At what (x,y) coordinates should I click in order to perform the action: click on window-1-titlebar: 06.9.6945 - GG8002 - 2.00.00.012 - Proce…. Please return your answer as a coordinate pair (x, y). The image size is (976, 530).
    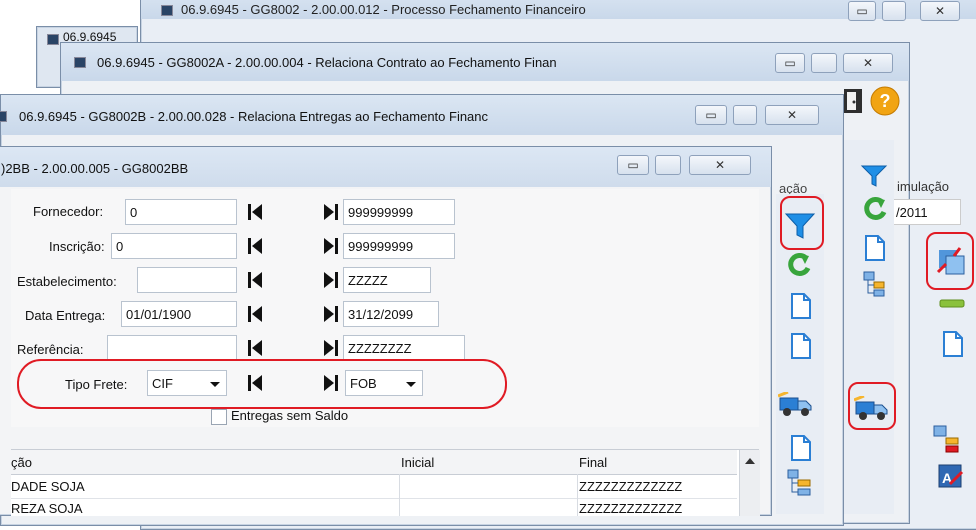
    Looking at the image, I should click on (558, 10).